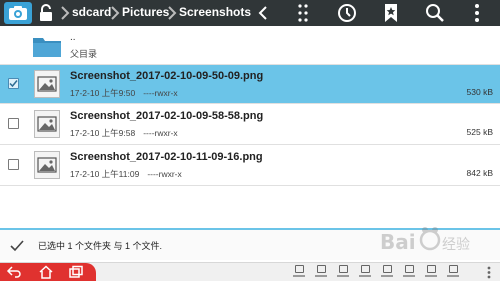  What do you see at coordinates (215, 12) in the screenshot?
I see `breadcrumb-screenshots: Screenshots` at bounding box center [215, 12].